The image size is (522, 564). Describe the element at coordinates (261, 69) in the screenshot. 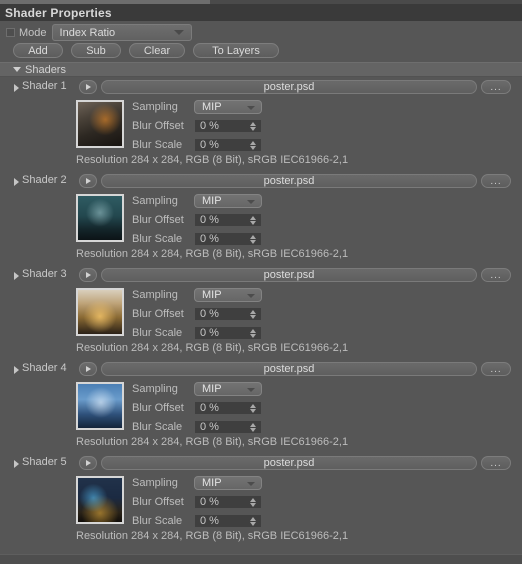

I see `shaders-group-header: Shaders` at that location.